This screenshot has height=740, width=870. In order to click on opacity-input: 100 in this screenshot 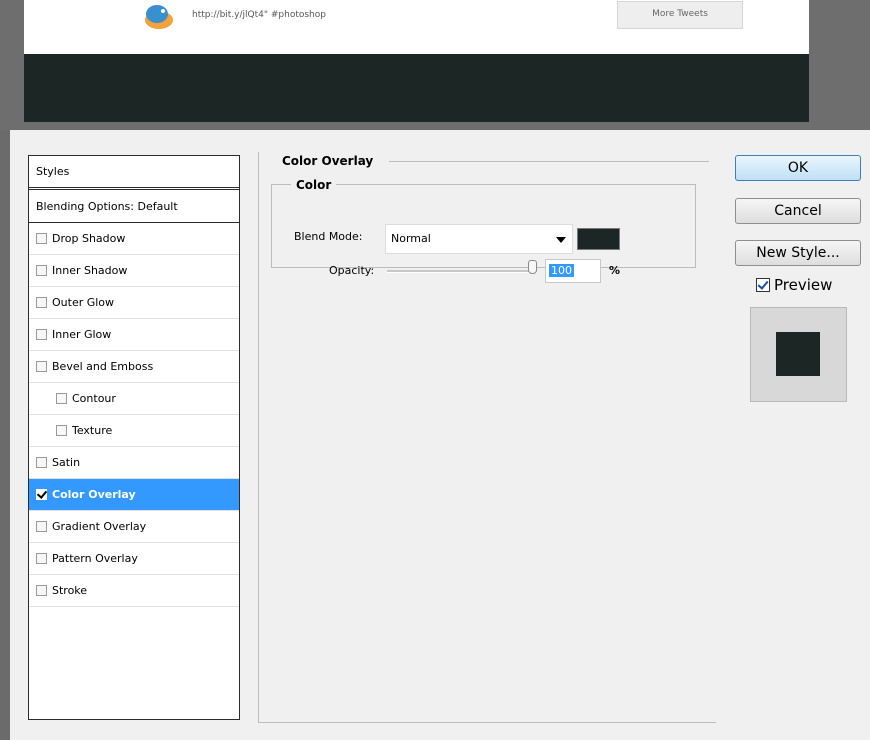, I will do `click(573, 271)`.